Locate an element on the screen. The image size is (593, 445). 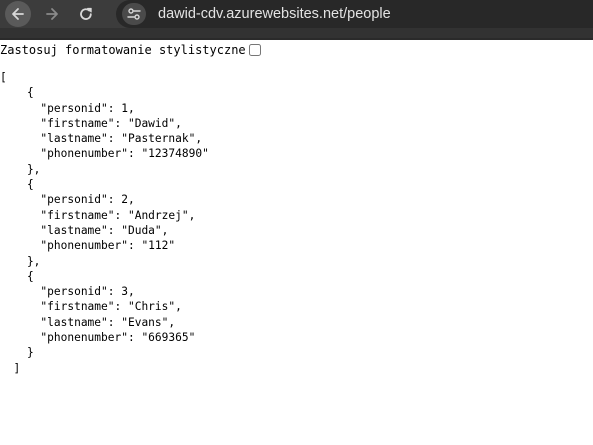
pretty-print-toggle: Zastosuj formatowanie stylistyczne is located at coordinates (130, 50).